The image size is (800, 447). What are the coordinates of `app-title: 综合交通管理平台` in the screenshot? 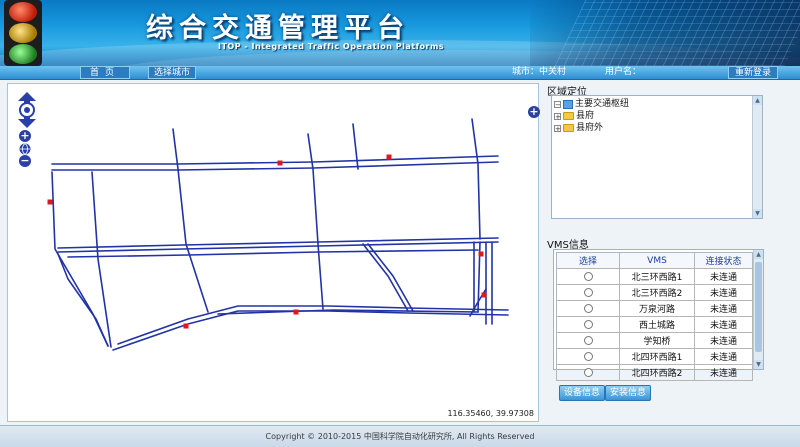 It's located at (278, 28).